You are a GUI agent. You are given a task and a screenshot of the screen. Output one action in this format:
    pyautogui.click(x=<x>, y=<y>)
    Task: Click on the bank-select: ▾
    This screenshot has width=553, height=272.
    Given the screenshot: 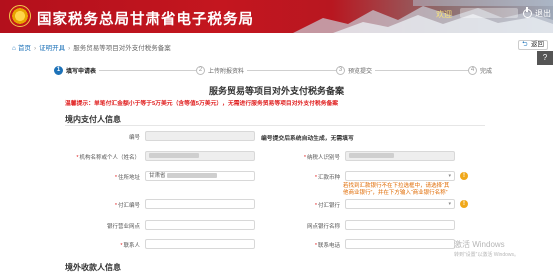 What is the action you would take?
    pyautogui.click(x=400, y=204)
    